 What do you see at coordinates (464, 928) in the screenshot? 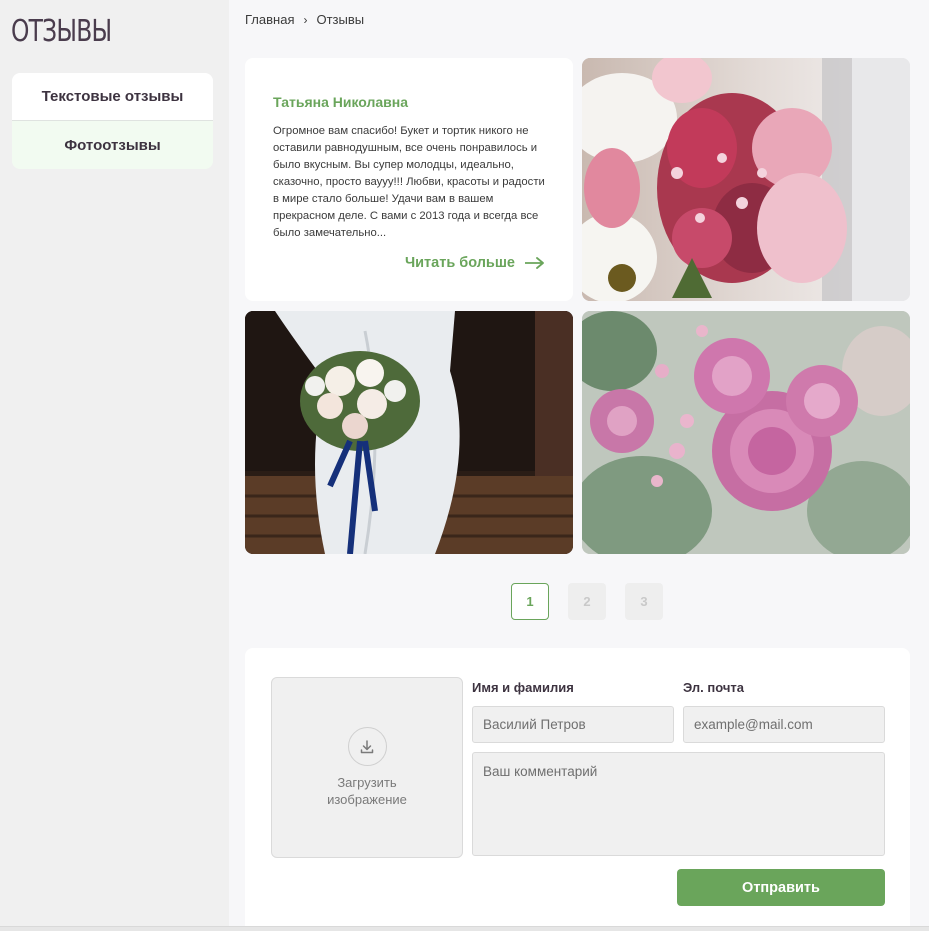
I see `bottom-scrollbar` at bounding box center [464, 928].